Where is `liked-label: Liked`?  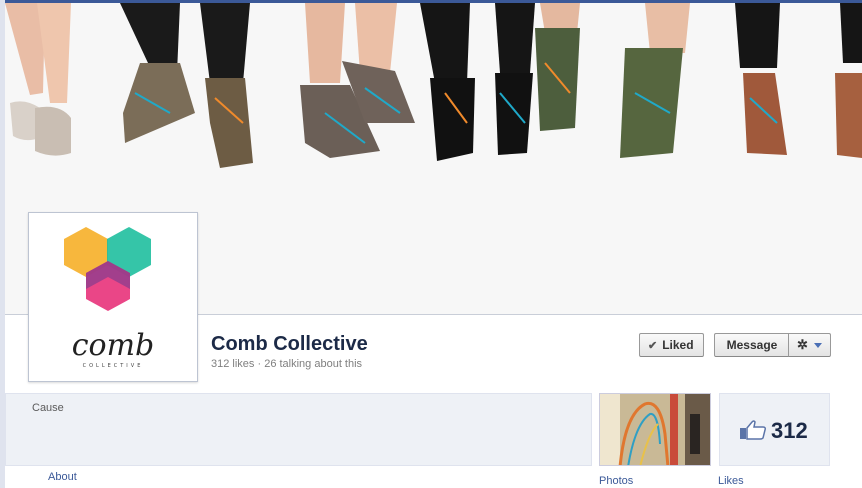
liked-label: Liked is located at coordinates (678, 345).